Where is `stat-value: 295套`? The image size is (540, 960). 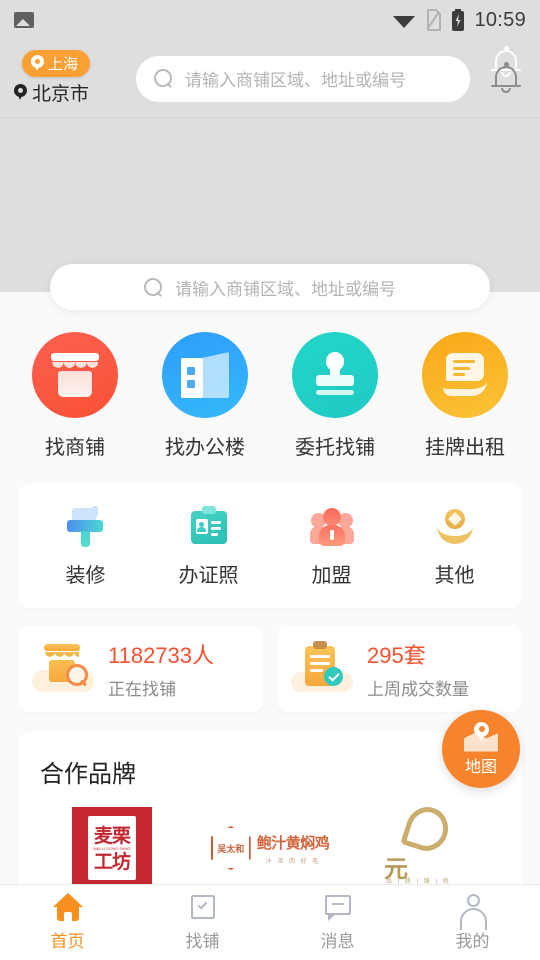
stat-value: 295套 is located at coordinates (396, 655).